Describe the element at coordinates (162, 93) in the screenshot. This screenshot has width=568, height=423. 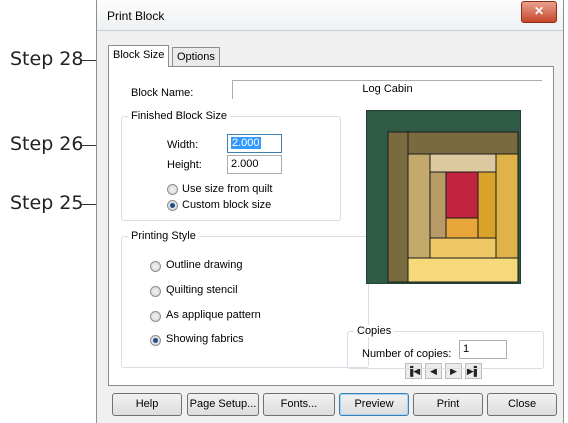
I see `block-name-label: Block Name:` at that location.